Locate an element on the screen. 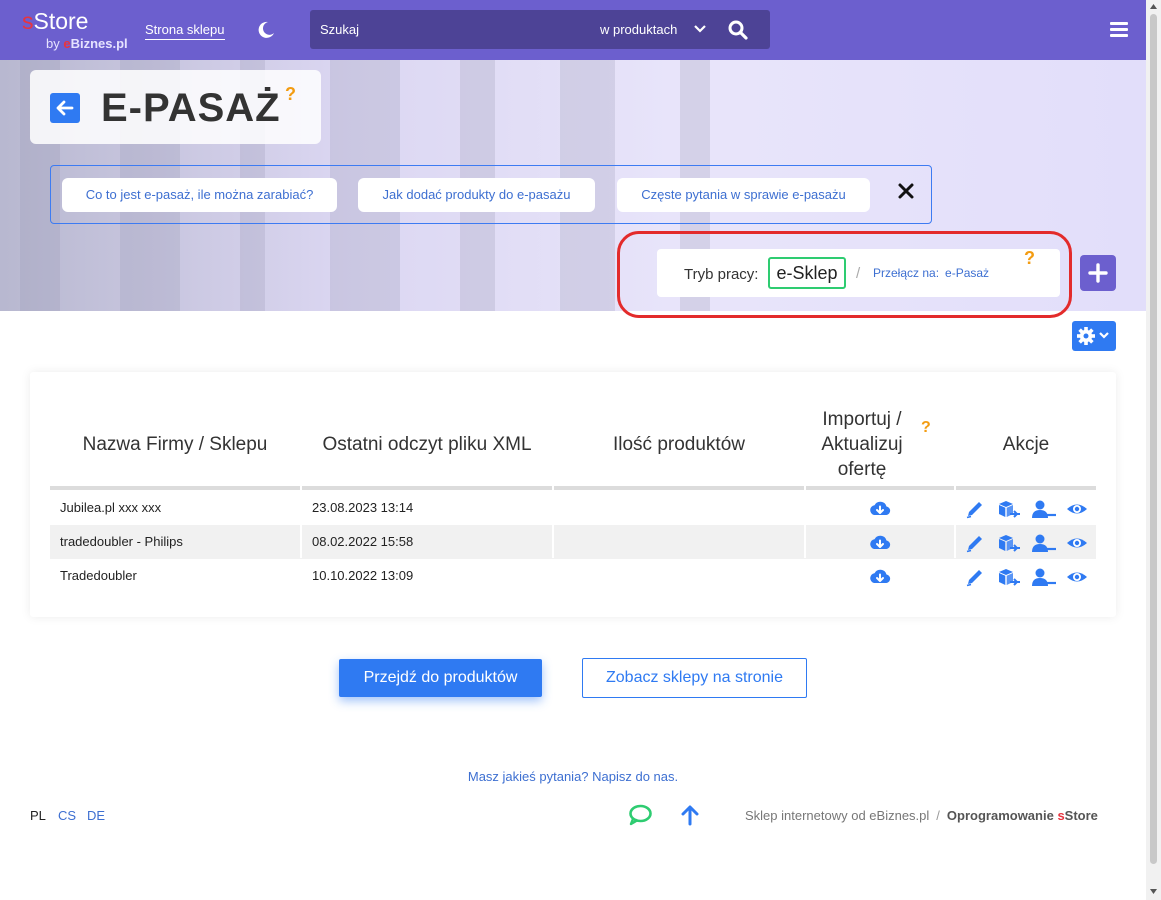 Image resolution: width=1161 pixels, height=900 pixels. contact-link: Masz jakieś pytania? Napisz do nas. is located at coordinates (573, 776).